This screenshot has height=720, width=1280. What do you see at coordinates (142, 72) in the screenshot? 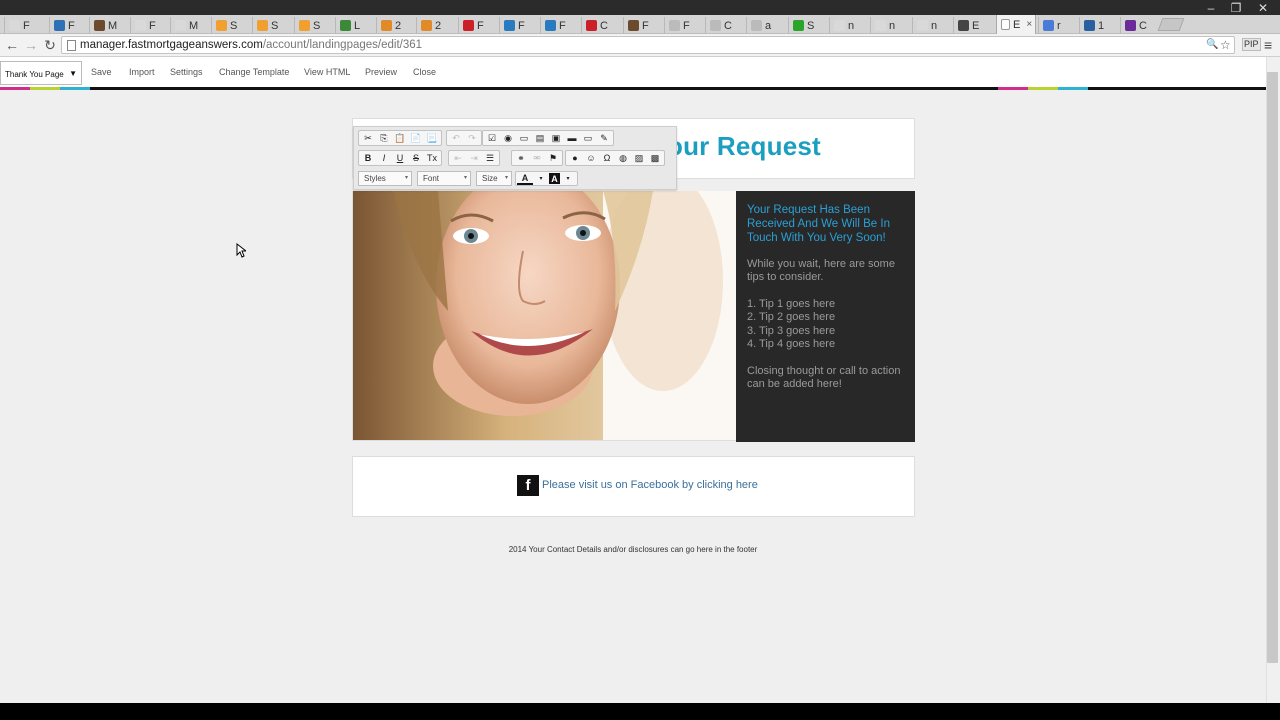
I see `import-button: Import` at bounding box center [142, 72].